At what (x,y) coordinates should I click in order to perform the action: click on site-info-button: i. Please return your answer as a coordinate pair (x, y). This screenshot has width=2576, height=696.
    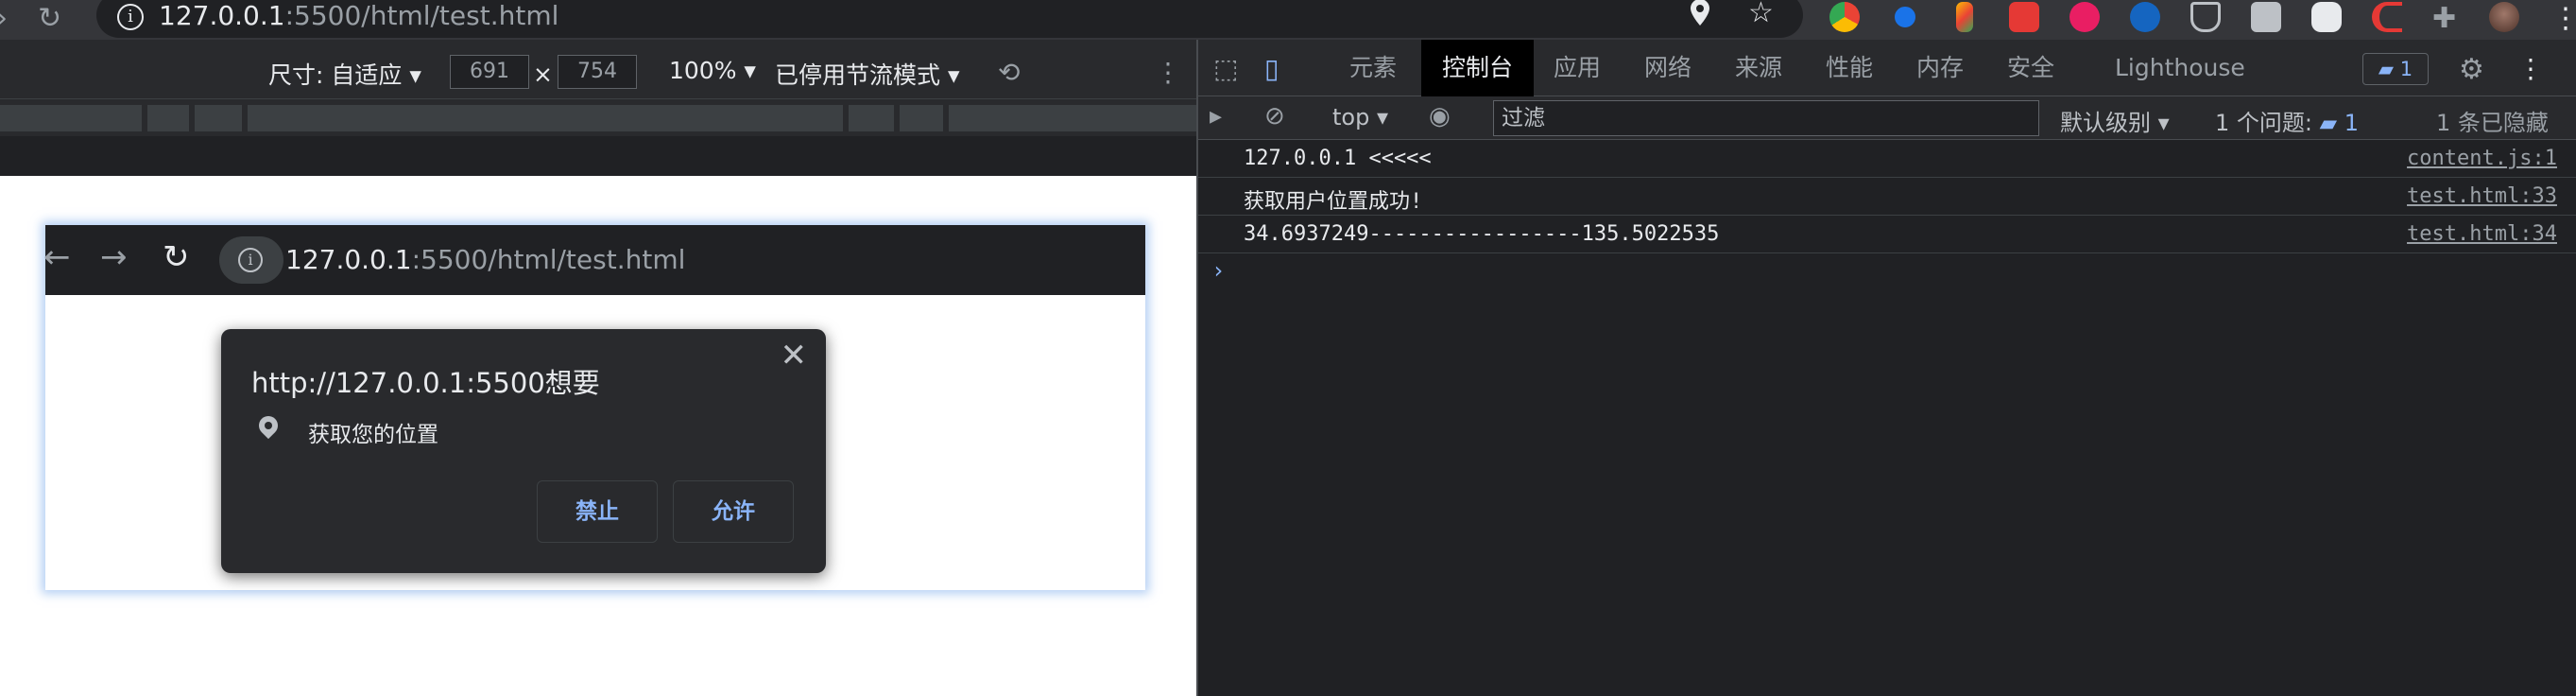
    Looking at the image, I should click on (251, 260).